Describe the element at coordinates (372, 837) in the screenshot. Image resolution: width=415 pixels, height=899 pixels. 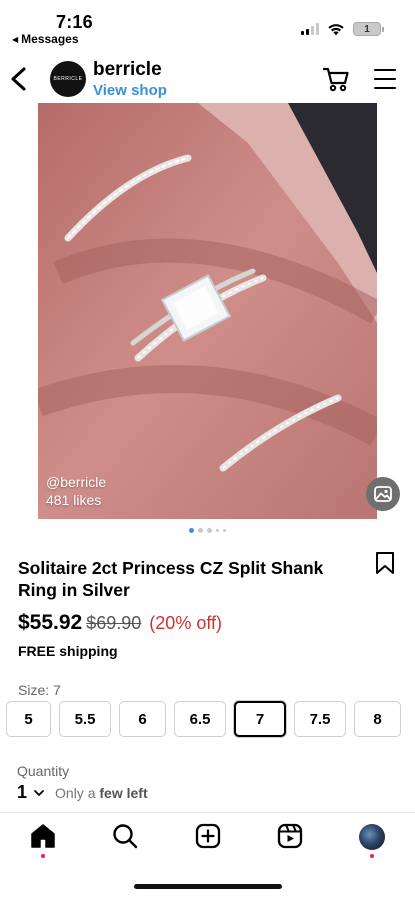
I see `profile-avatar` at that location.